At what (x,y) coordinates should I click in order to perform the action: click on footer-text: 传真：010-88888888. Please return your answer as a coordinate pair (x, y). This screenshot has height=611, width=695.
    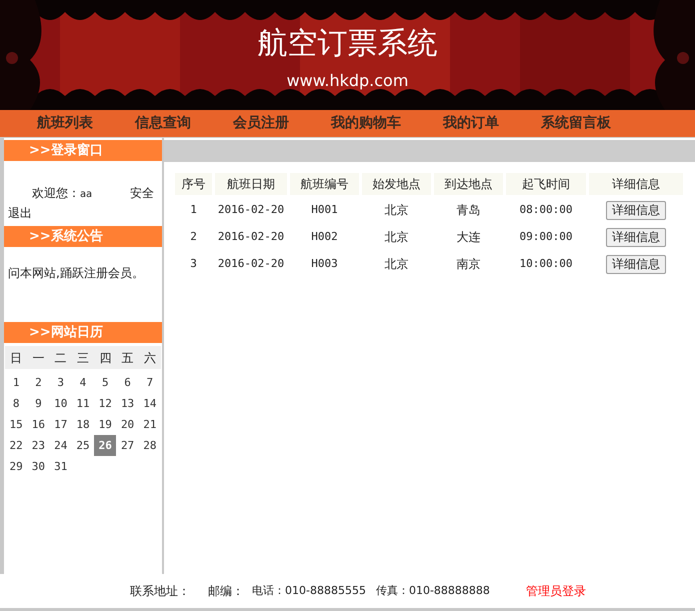
    Looking at the image, I should click on (433, 590).